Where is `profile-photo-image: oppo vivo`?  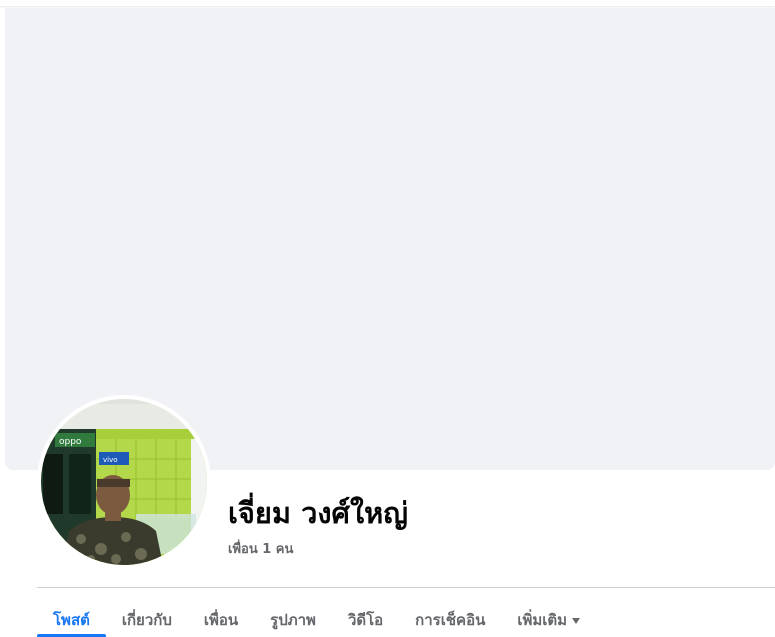
profile-photo-image: oppo vivo is located at coordinates (124, 482).